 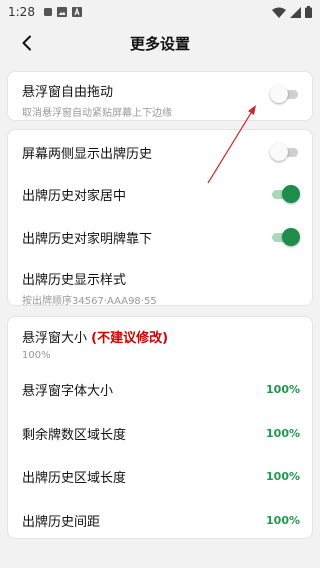 I want to click on status-right, so click(x=292, y=12).